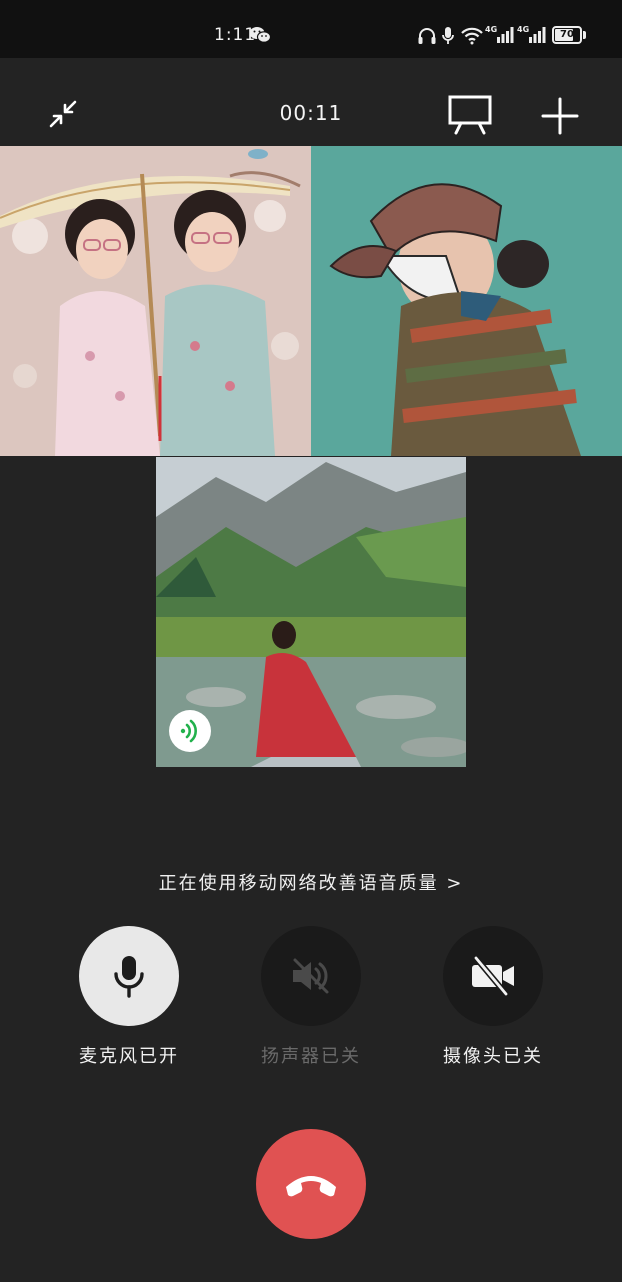  What do you see at coordinates (311, 1056) in the screenshot?
I see `speaker-label: 扬声器已关` at bounding box center [311, 1056].